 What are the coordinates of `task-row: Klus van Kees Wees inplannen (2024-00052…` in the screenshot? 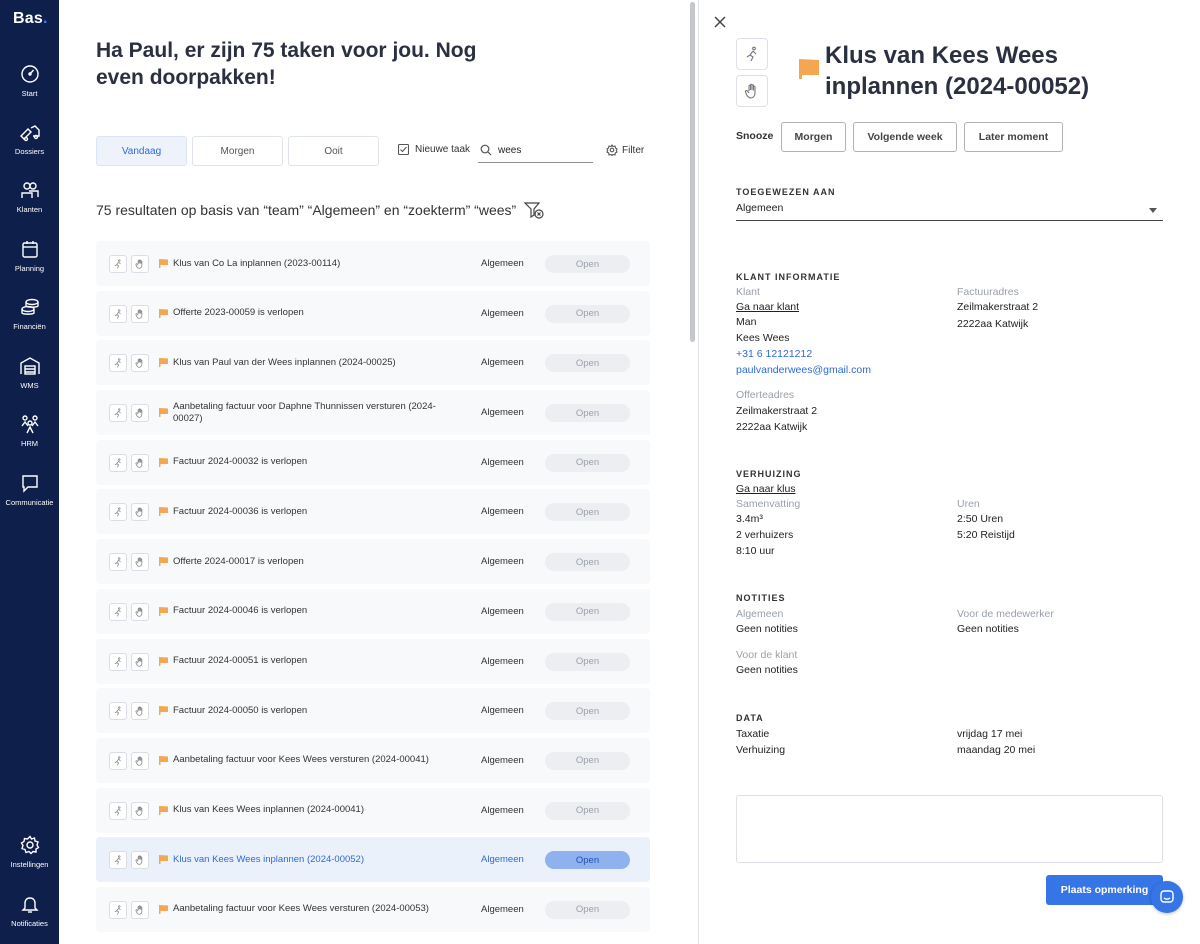 It's located at (373, 860).